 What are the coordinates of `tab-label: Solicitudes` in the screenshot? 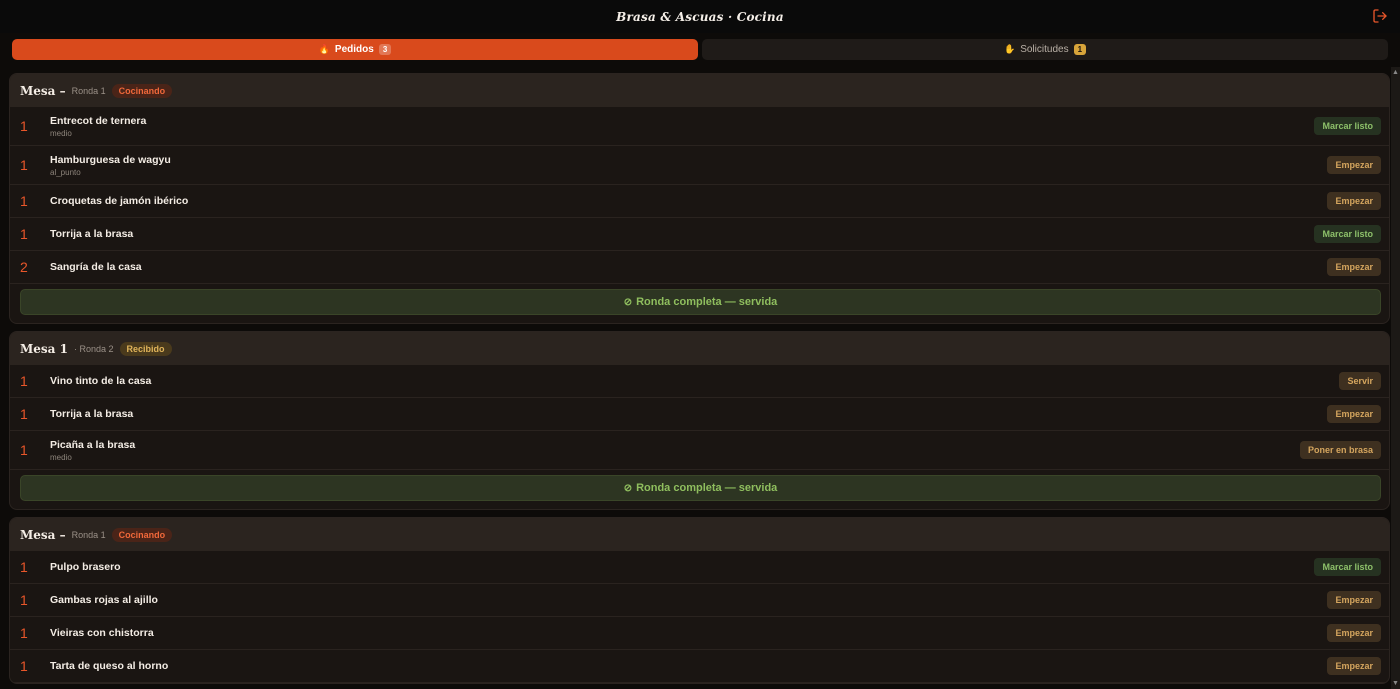 It's located at (1044, 49).